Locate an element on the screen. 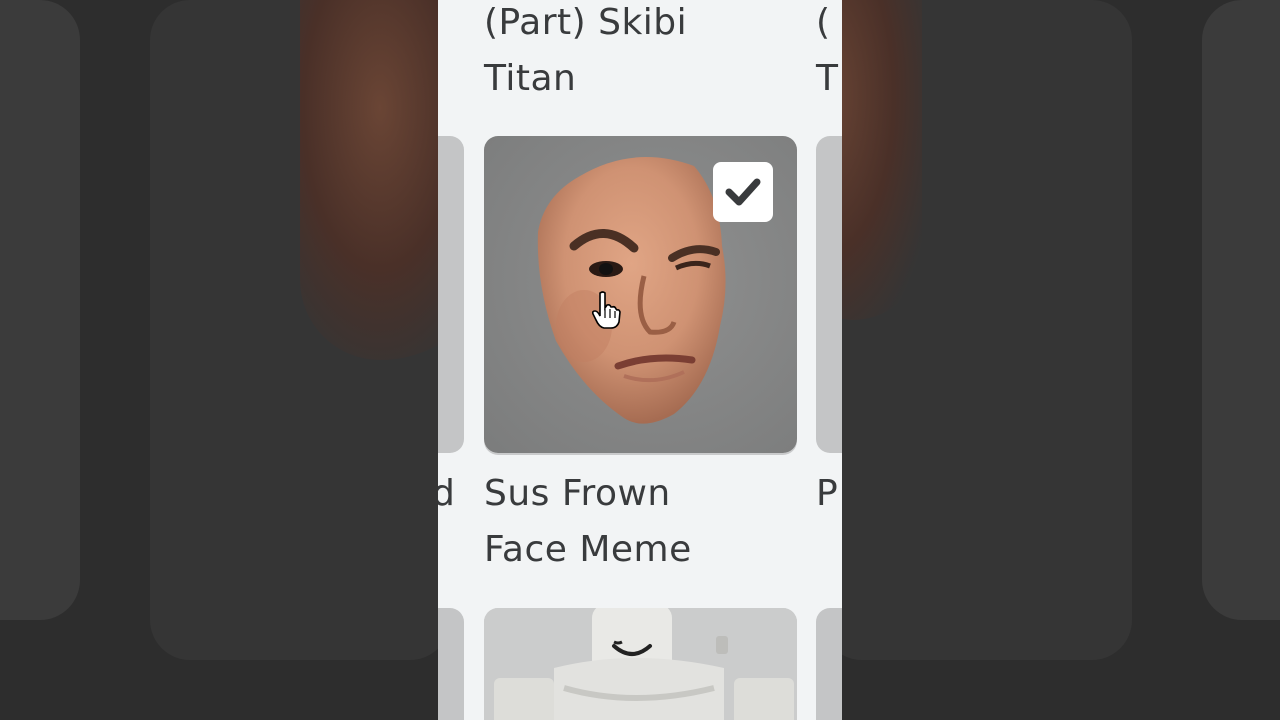 The width and height of the screenshot is (1280, 720). item-name-partial-left: d is located at coordinates (446, 494).